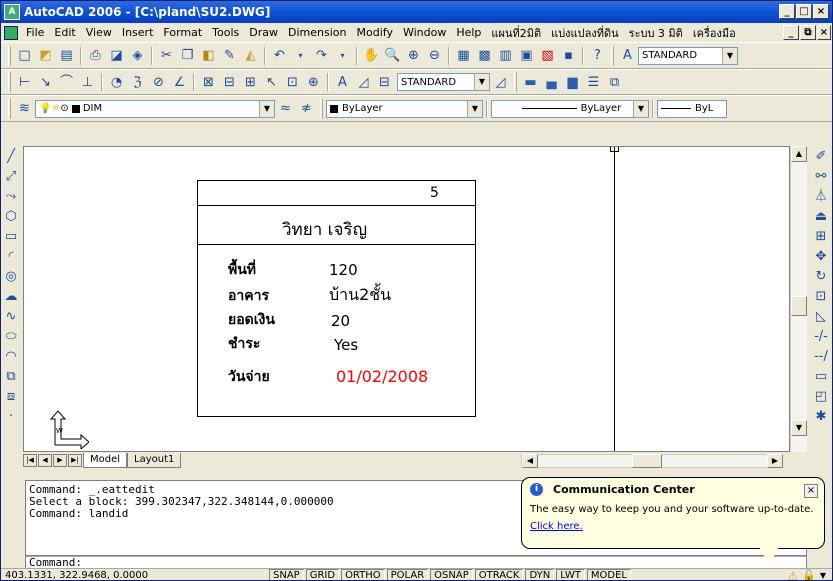 This screenshot has height=581, width=833. What do you see at coordinates (11, 416) in the screenshot?
I see `point-icon: ·` at bounding box center [11, 416].